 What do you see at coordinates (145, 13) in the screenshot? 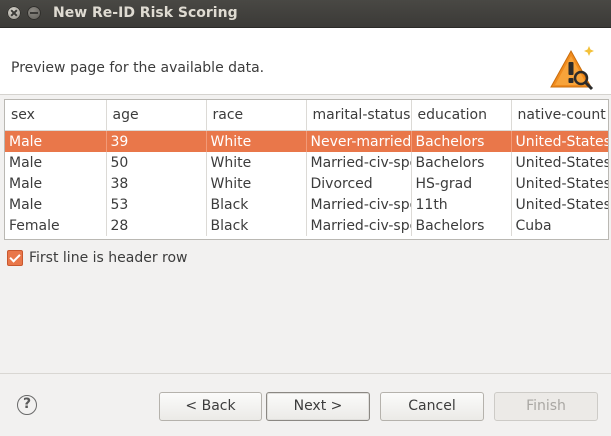
I see `window-title: New Re-ID Risk Scoring` at bounding box center [145, 13].